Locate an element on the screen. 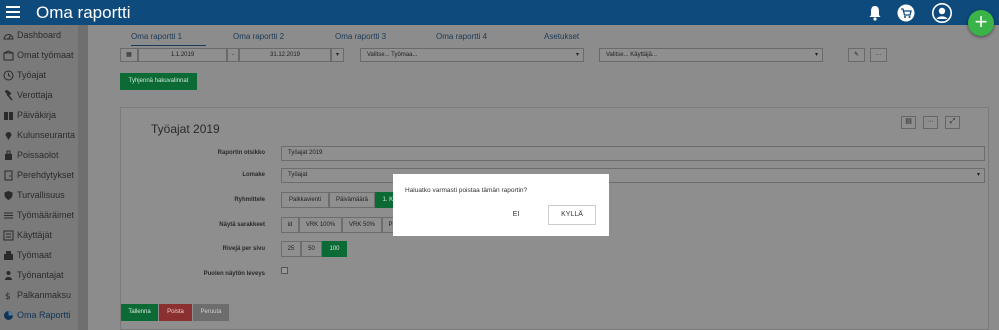 Image resolution: width=999 pixels, height=330 pixels. sidebar-item-dashboard: Dashboard is located at coordinates (44, 35).